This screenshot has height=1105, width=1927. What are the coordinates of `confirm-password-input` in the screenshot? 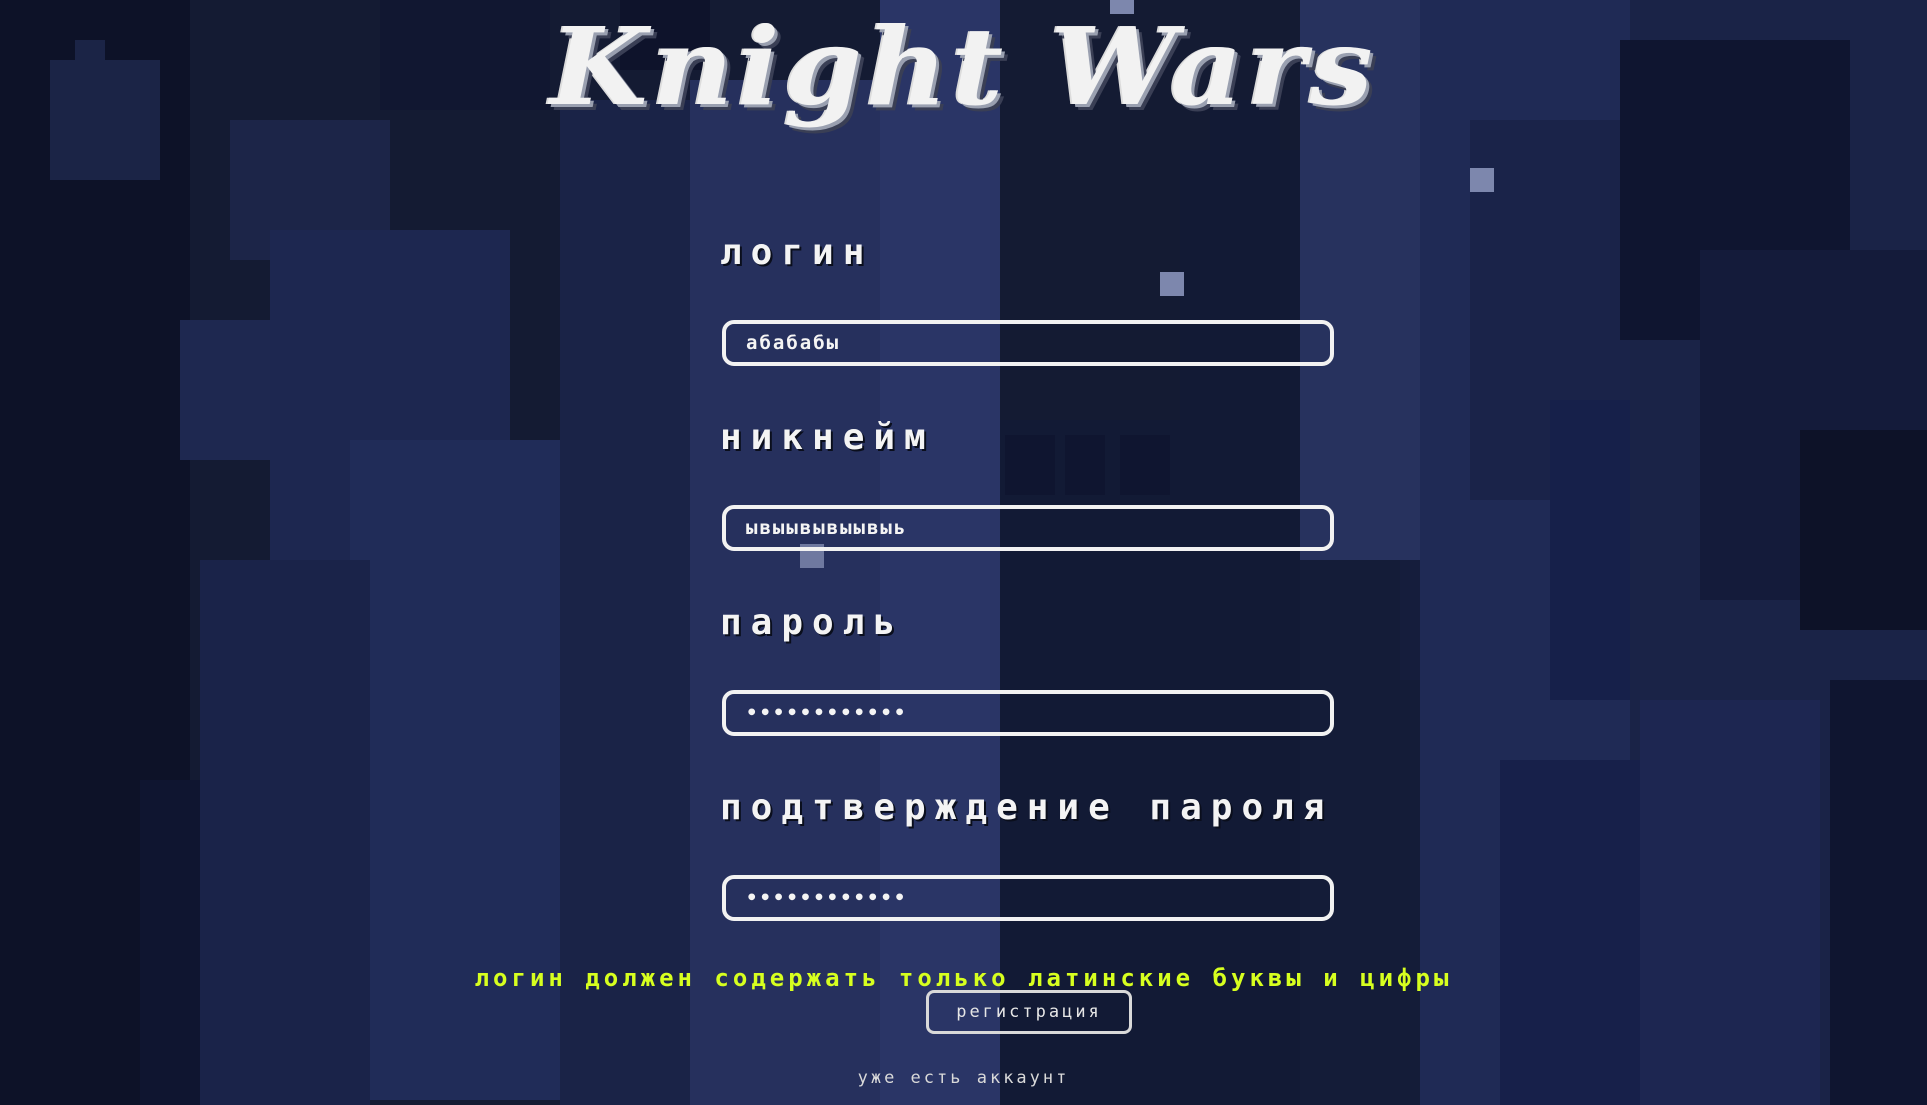 It's located at (1028, 898).